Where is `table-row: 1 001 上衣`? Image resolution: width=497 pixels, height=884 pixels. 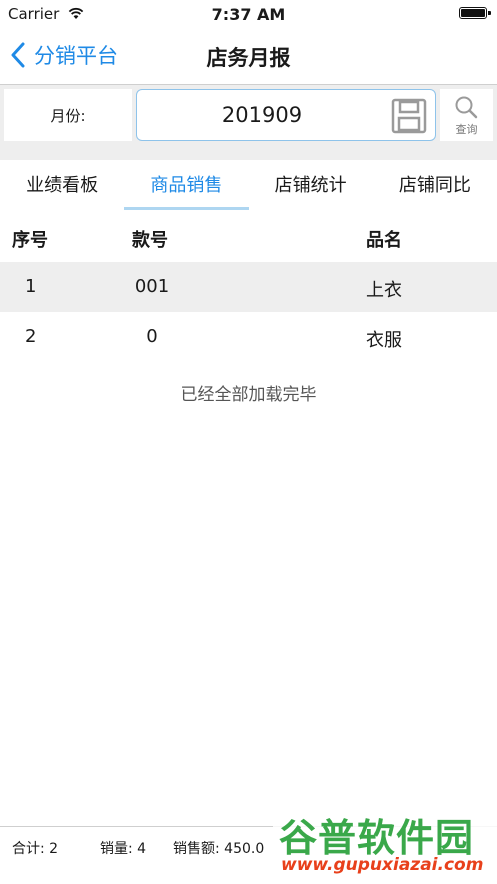
table-row: 1 001 上衣 is located at coordinates (248, 287).